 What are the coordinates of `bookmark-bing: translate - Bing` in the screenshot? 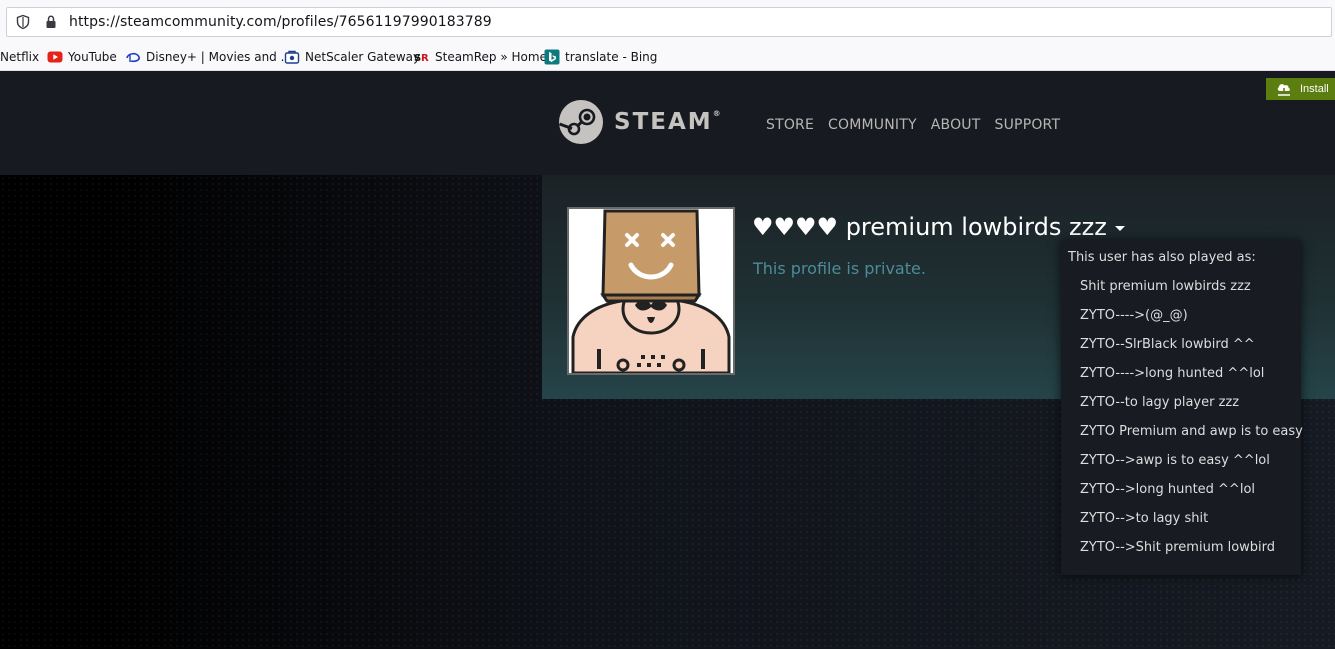 It's located at (600, 57).